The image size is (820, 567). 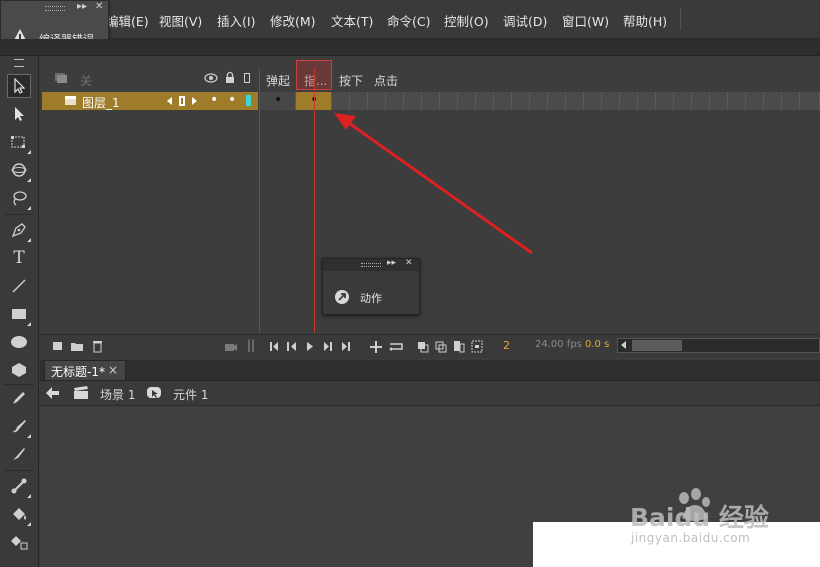 I want to click on lock-icon, so click(x=230, y=77).